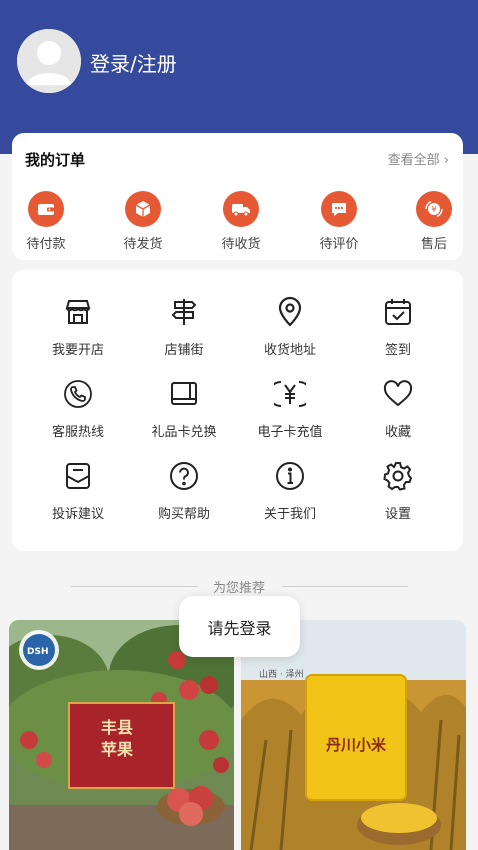  I want to click on order-label: 待发货, so click(143, 244).